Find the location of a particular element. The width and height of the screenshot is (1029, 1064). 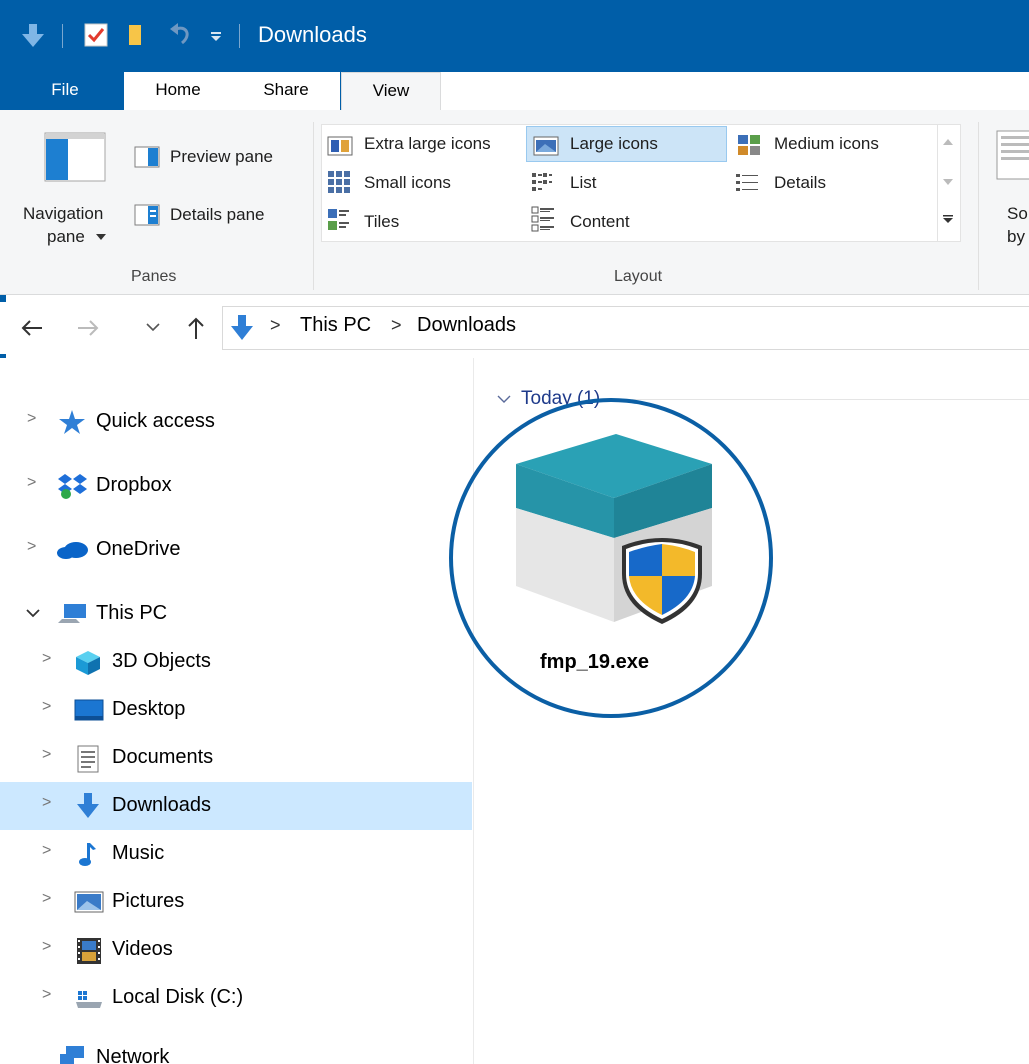

undo-icon is located at coordinates (181, 35).